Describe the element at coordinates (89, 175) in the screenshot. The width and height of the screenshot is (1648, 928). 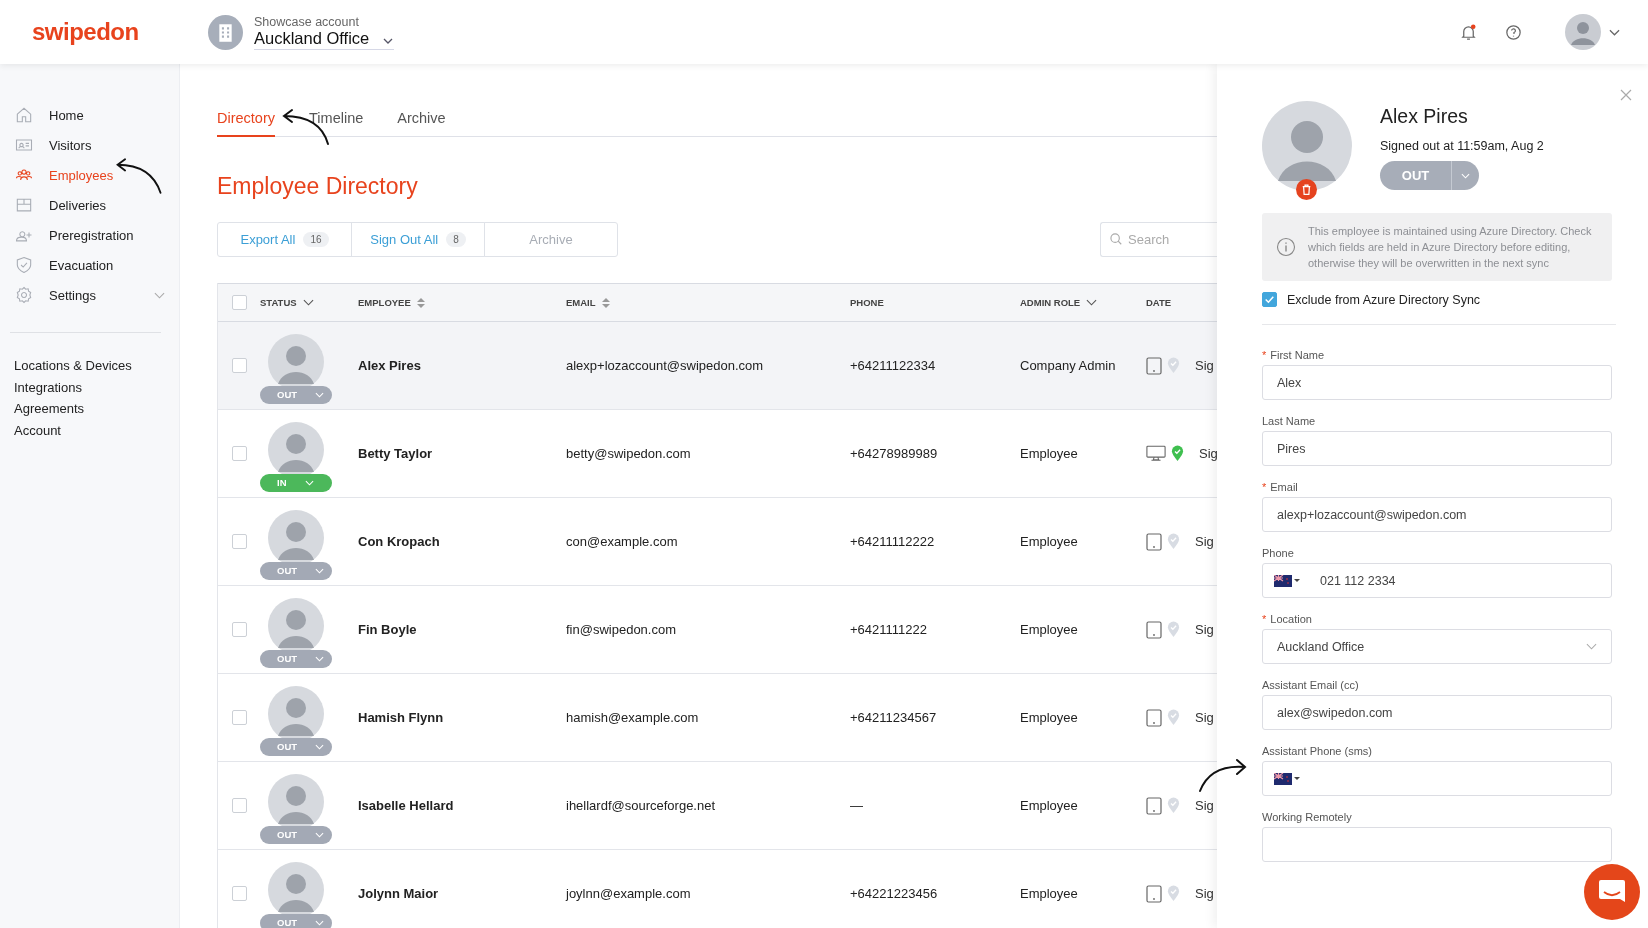
I see `sidebar-item: Employees` at that location.